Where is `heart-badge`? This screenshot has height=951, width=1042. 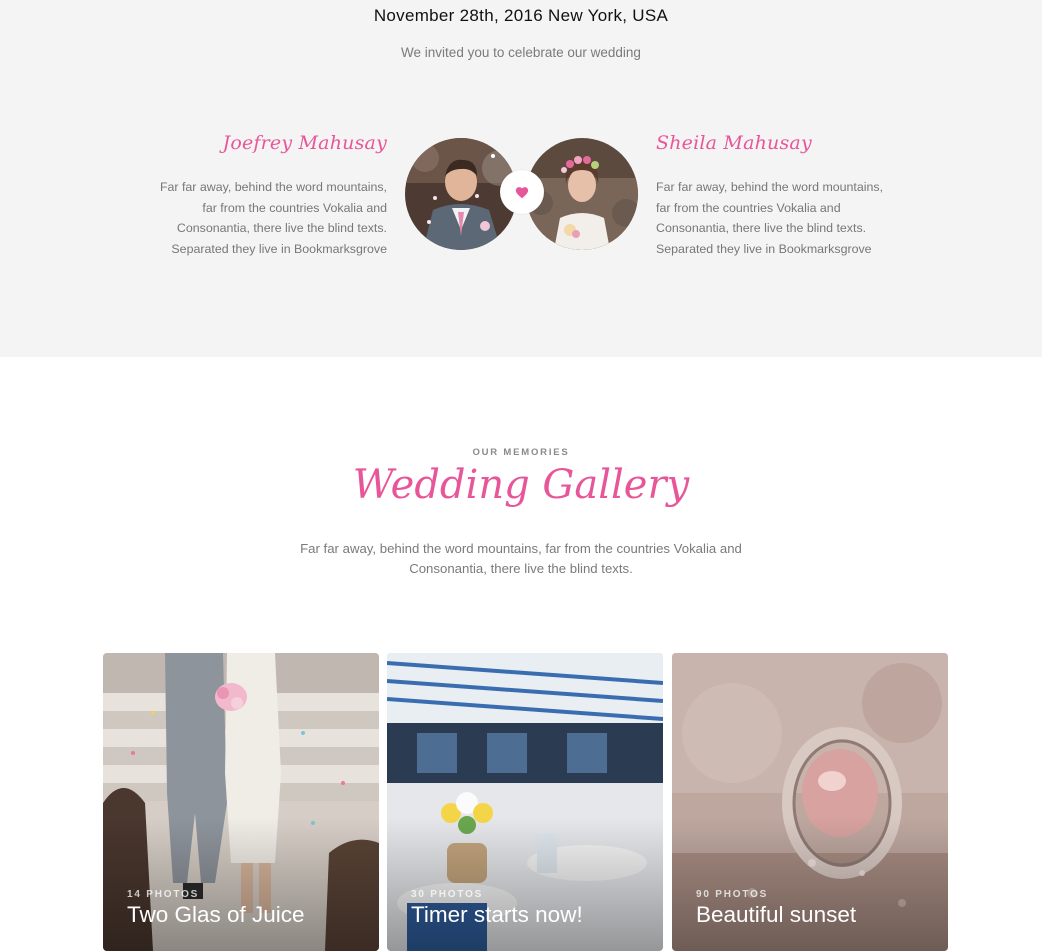
heart-badge is located at coordinates (522, 192).